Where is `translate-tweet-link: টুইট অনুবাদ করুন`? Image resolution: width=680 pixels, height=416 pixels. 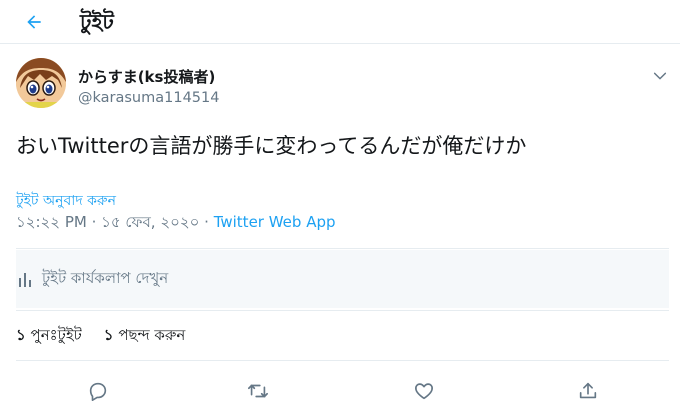
translate-tweet-link: টুইট অনুবাদ করুন is located at coordinates (66, 201).